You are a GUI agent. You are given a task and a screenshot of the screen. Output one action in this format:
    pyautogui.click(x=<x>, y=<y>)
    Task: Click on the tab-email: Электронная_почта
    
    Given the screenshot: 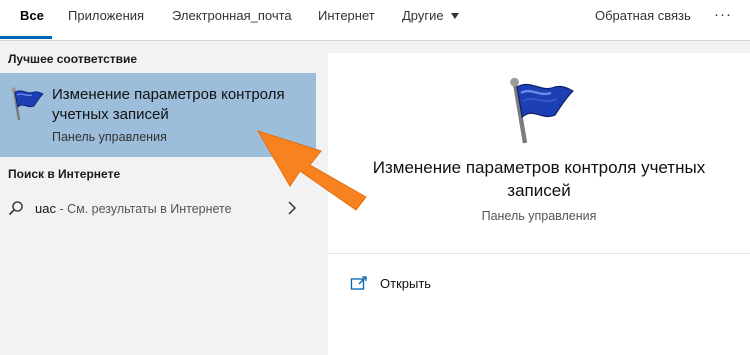 What is the action you would take?
    pyautogui.click(x=232, y=20)
    